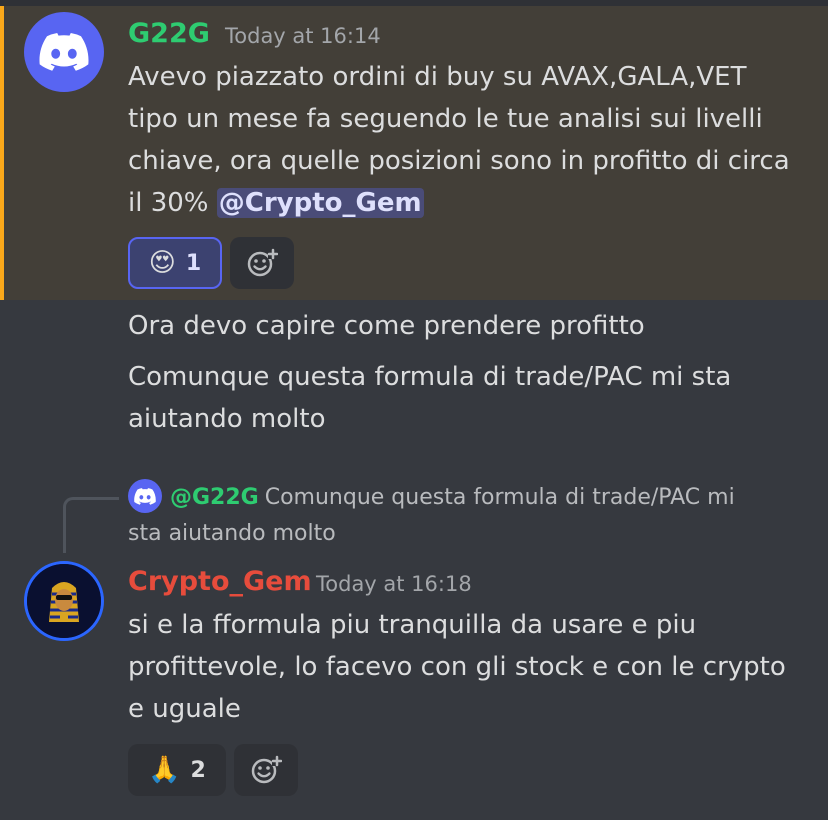  I want to click on message-timestamp: Today at 16:14, so click(303, 36).